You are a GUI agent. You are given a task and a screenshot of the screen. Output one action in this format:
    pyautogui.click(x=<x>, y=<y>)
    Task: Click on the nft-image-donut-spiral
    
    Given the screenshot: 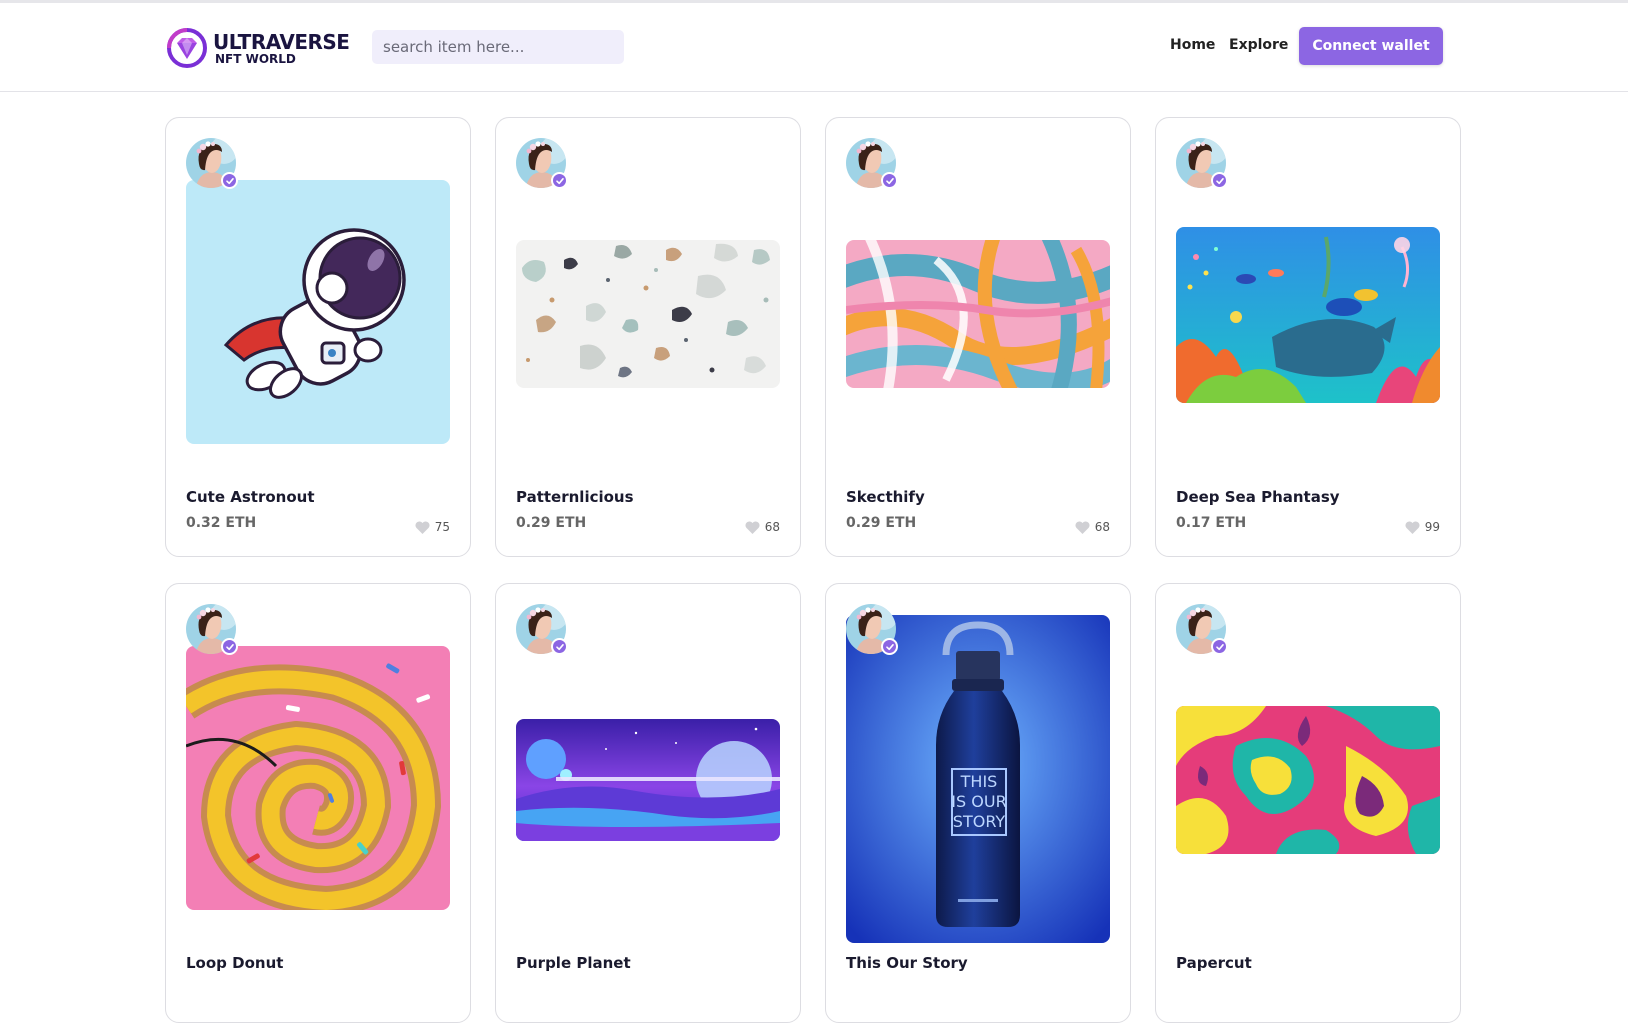 What is the action you would take?
    pyautogui.click(x=318, y=778)
    